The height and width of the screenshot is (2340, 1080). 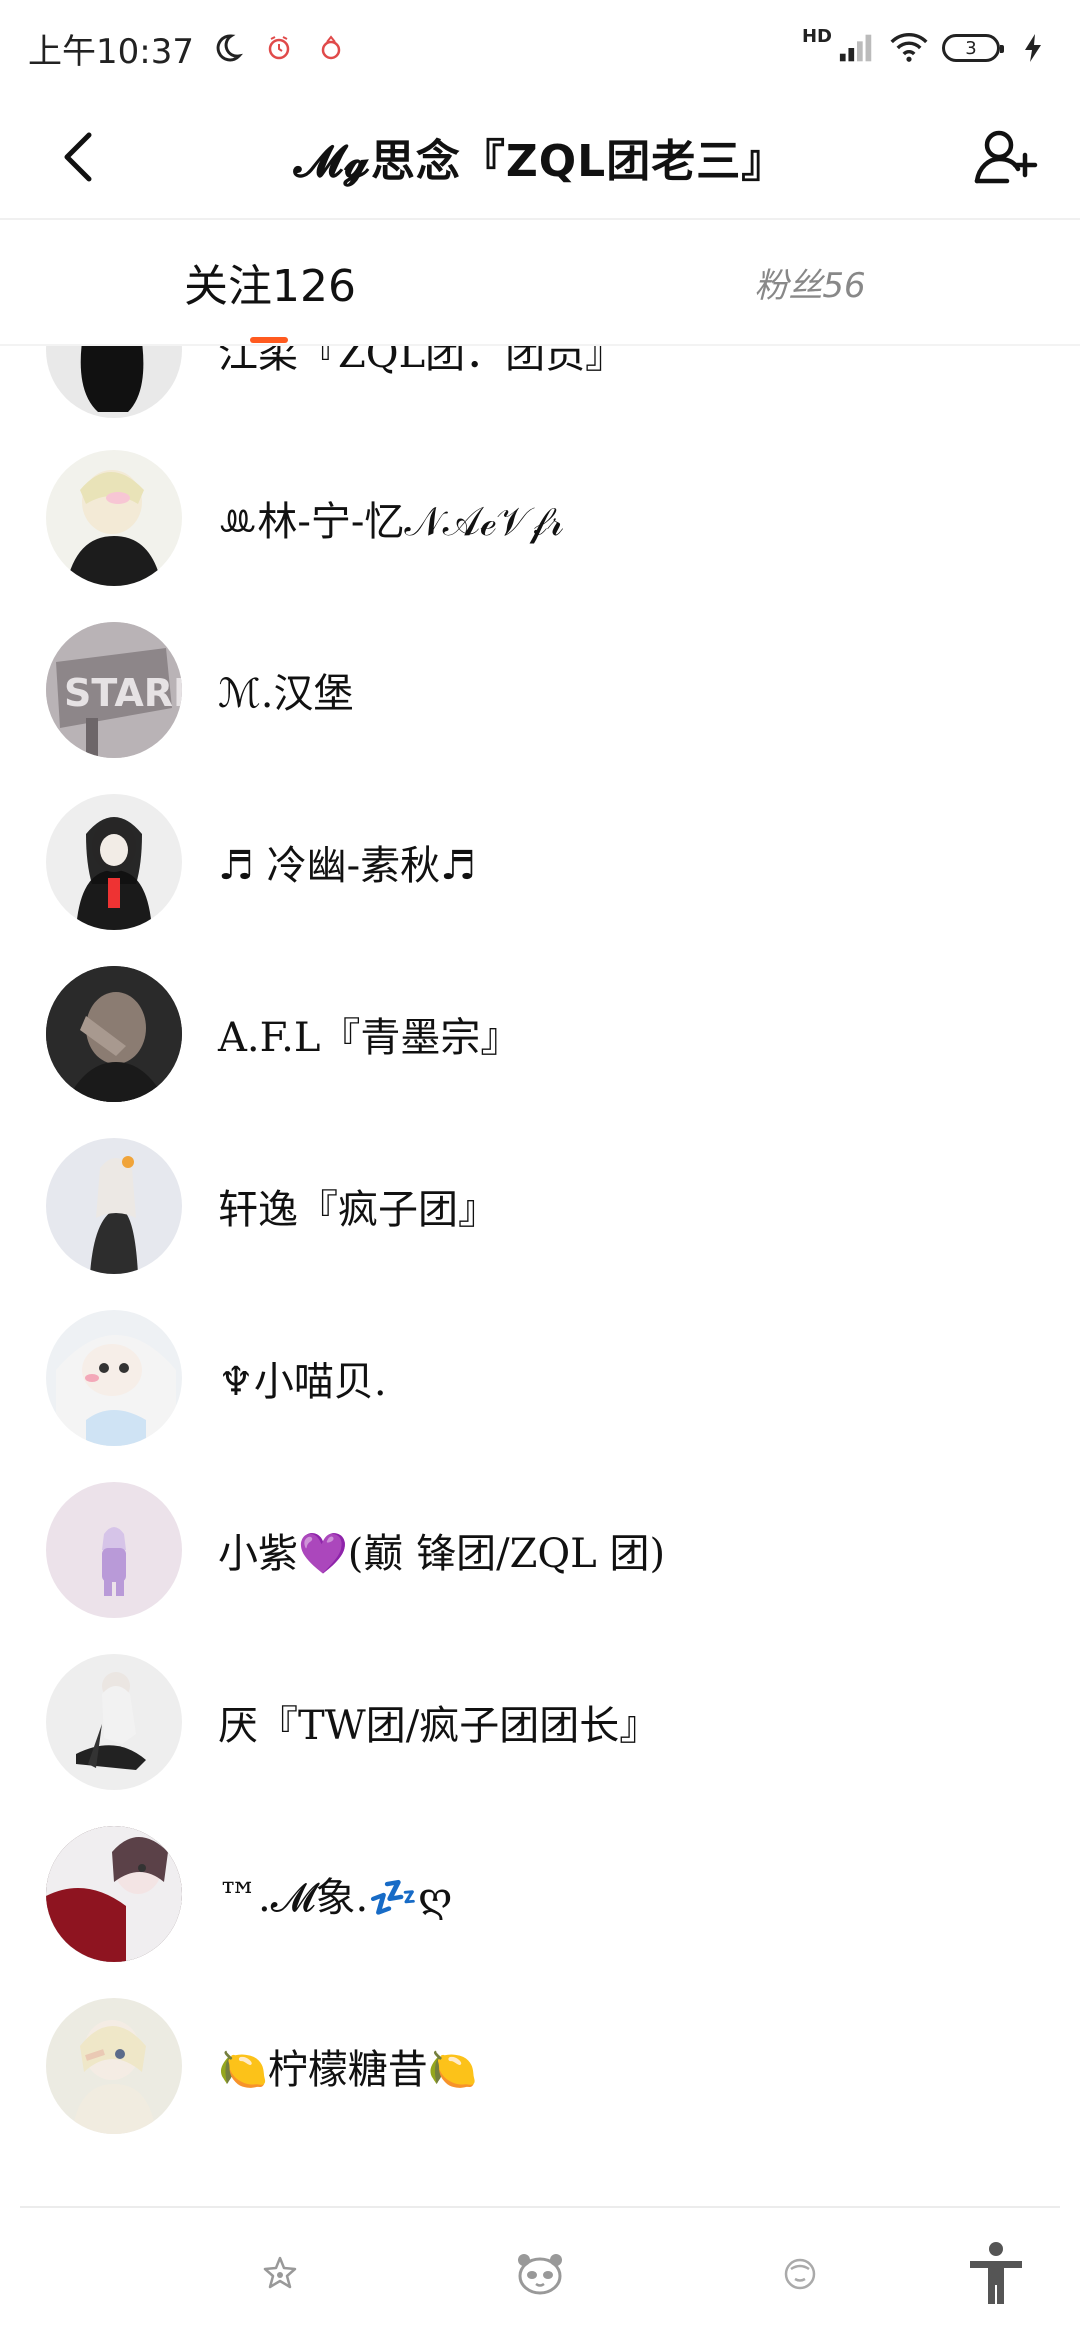 I want to click on user-name: A.F.L『青墨宗』, so click(x=369, y=1038).